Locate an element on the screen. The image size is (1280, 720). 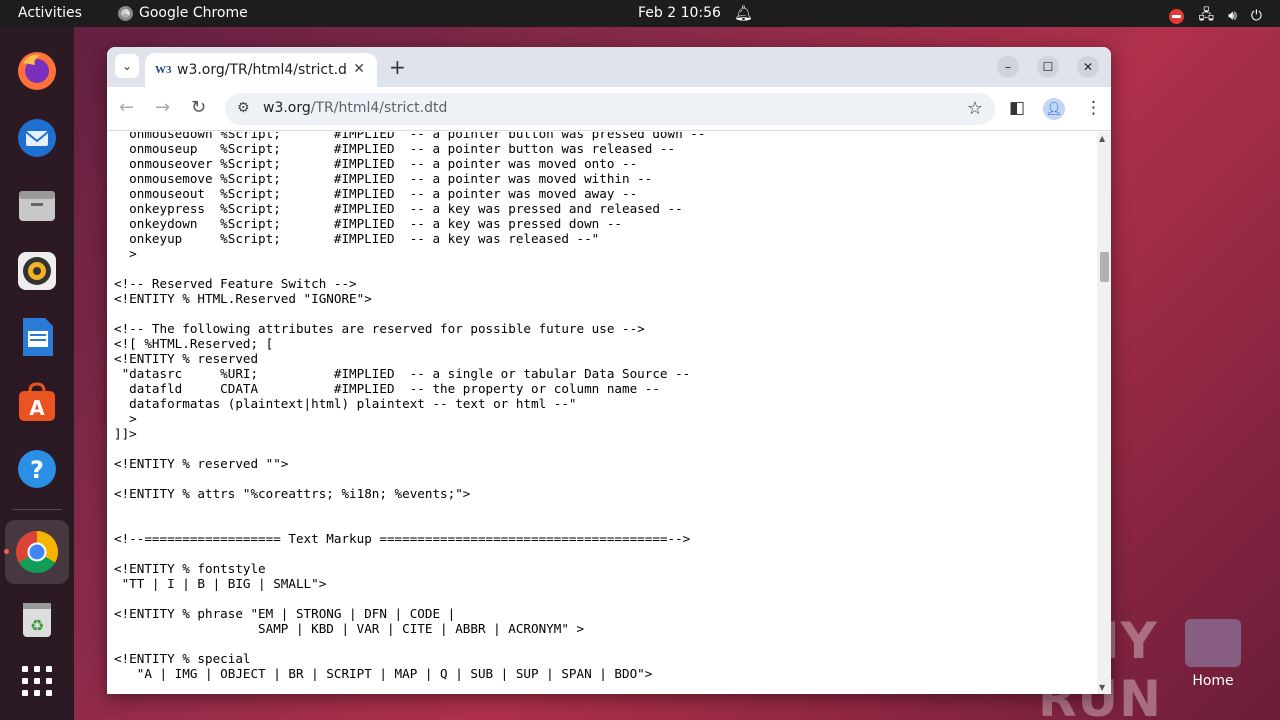
vertical-scrollbar: ▲ ▼ is located at coordinates (1104, 413).